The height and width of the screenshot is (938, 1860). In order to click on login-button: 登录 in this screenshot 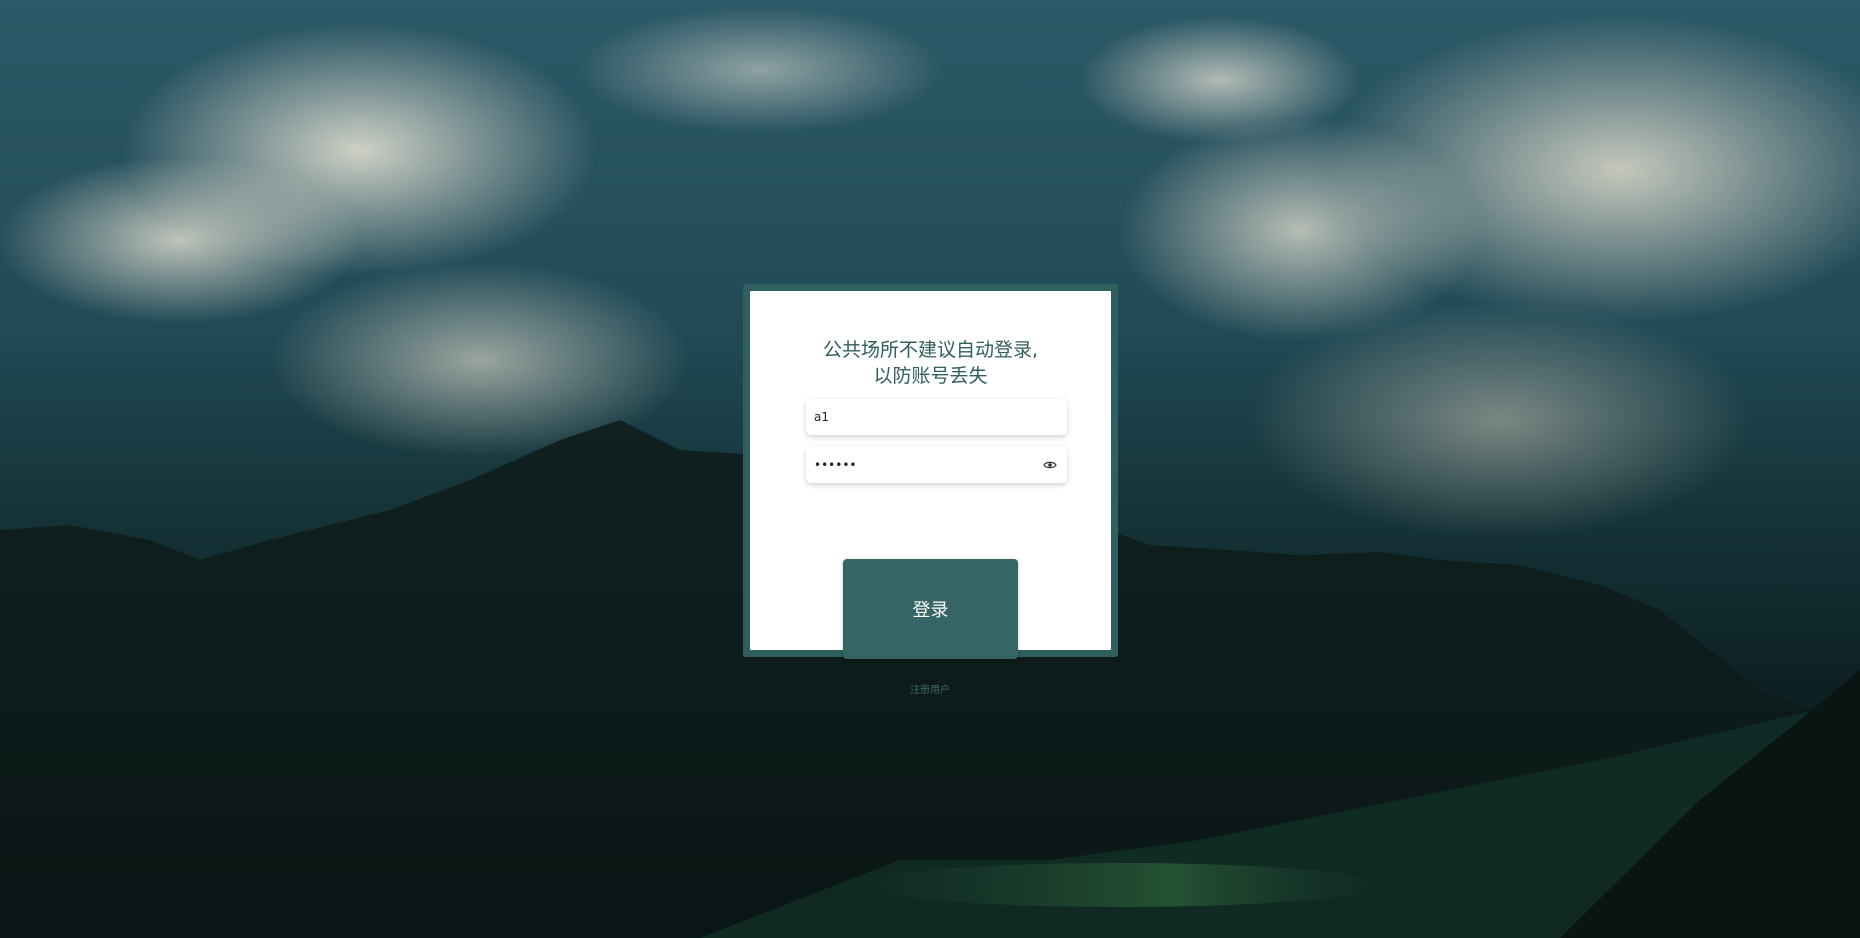, I will do `click(930, 609)`.